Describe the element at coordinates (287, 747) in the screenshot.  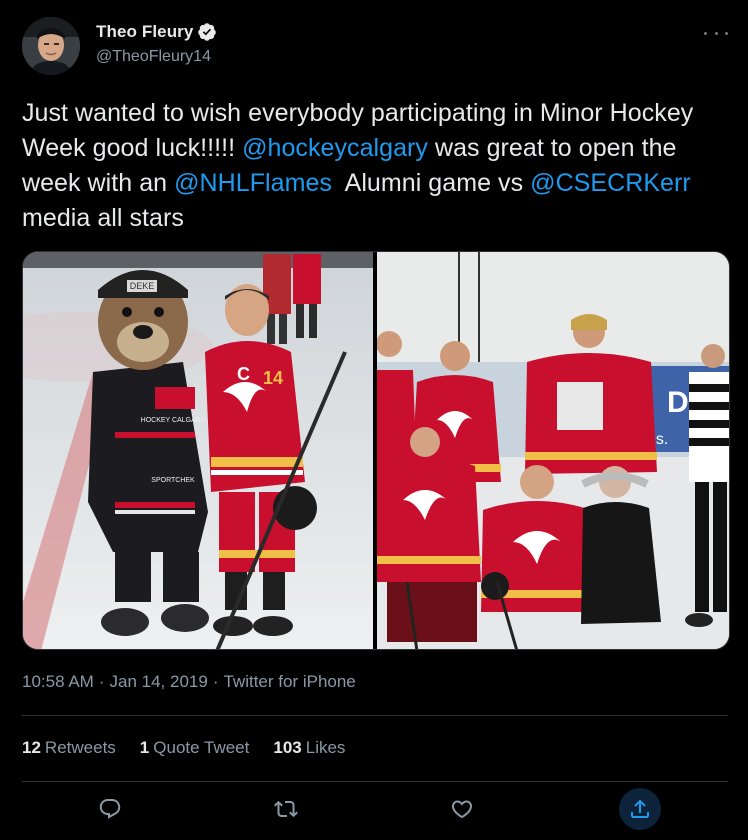
I see `likes-count: 103` at that location.